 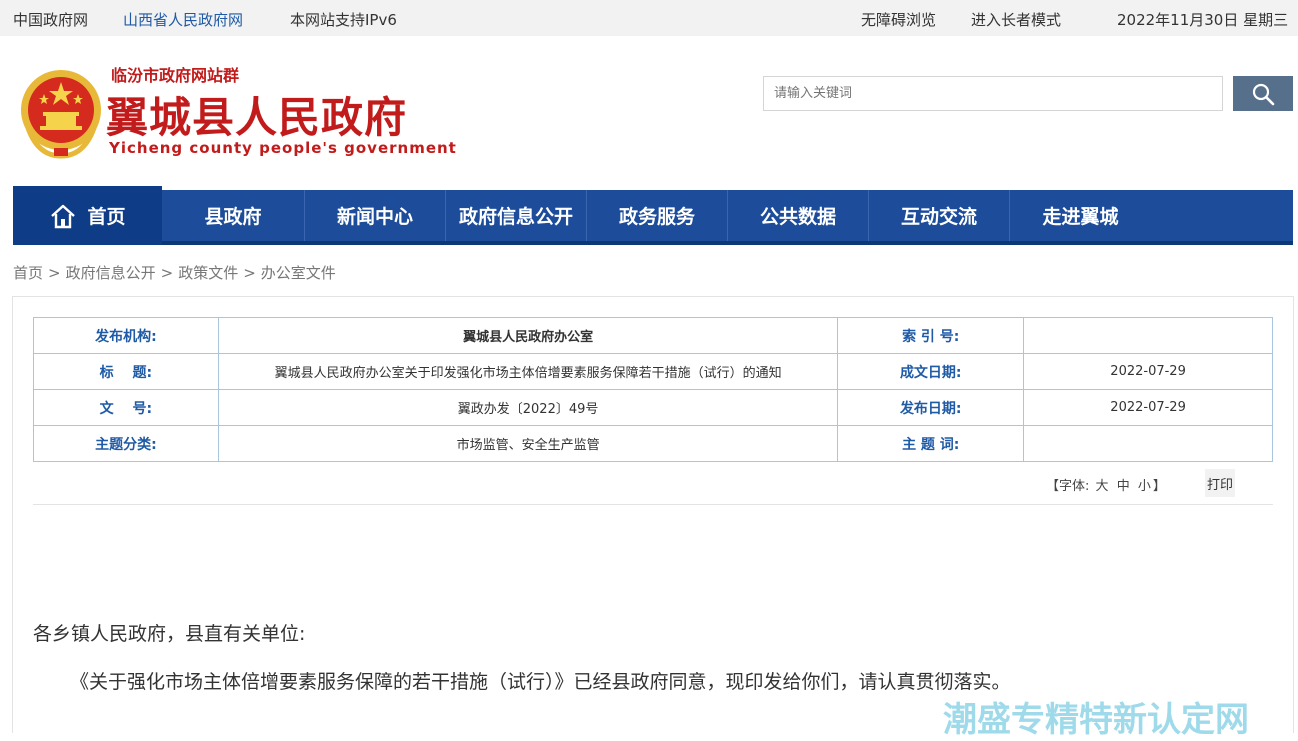 I want to click on publisher-label: 发布机构:, so click(x=126, y=335).